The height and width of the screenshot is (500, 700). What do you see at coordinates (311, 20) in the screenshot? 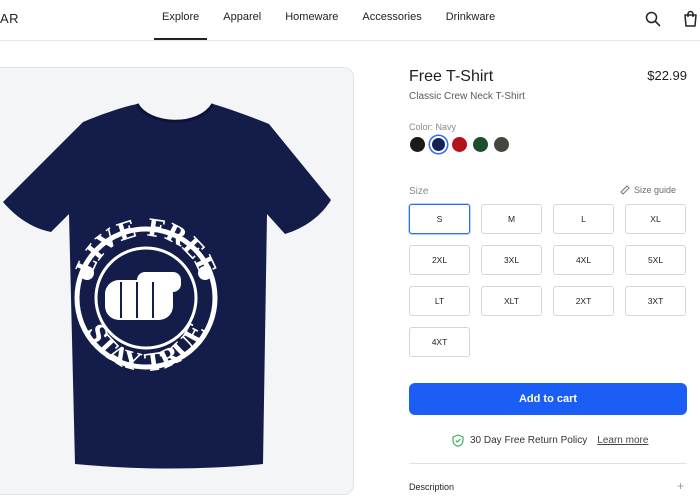
I see `nav-homeware: Homeware` at bounding box center [311, 20].